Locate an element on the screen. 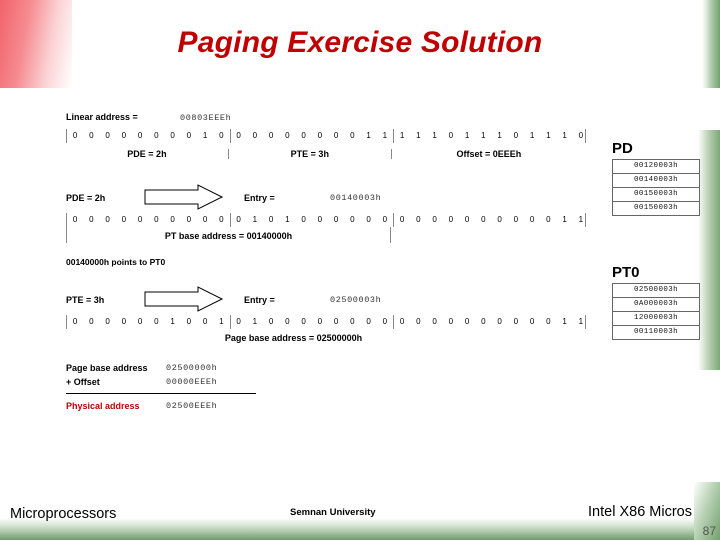  linear-address-label: Linear address = is located at coordinates (102, 117).